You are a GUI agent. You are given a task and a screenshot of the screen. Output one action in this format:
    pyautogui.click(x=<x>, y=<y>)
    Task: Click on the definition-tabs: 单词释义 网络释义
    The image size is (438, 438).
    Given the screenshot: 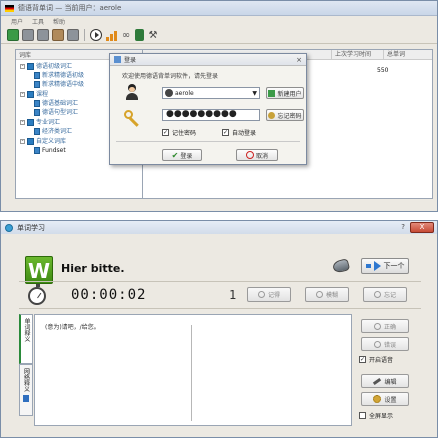 What is the action you would take?
    pyautogui.click(x=26, y=369)
    